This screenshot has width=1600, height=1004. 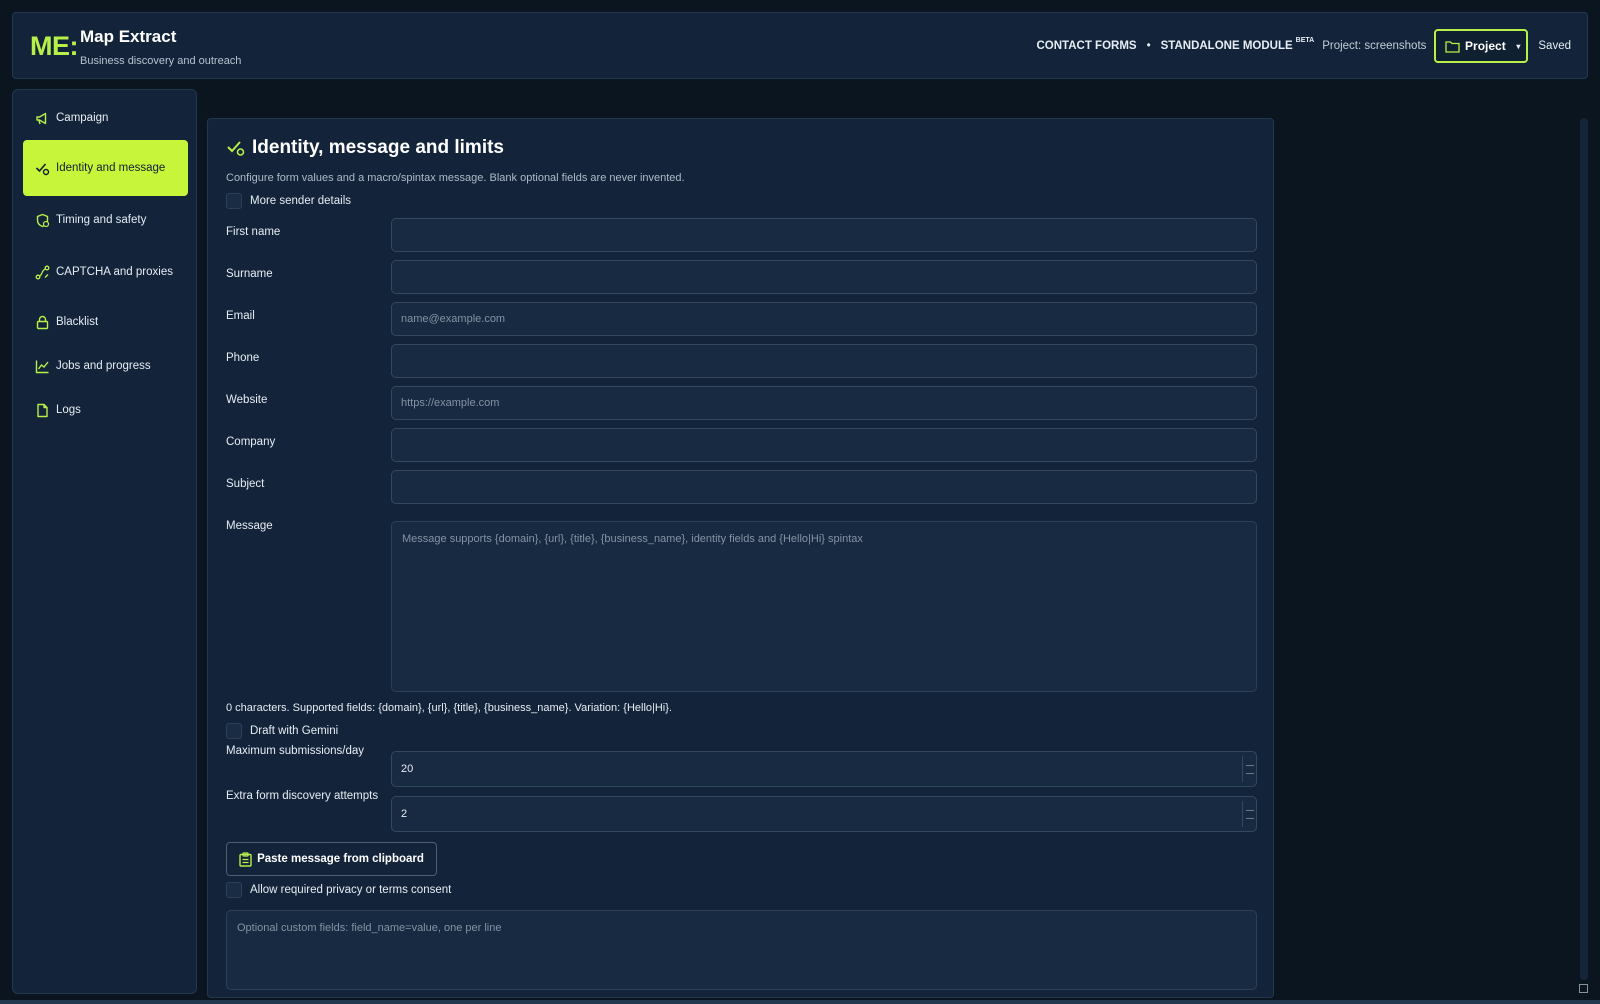 I want to click on sidebar-item-label: Jobs and progress, so click(x=103, y=366).